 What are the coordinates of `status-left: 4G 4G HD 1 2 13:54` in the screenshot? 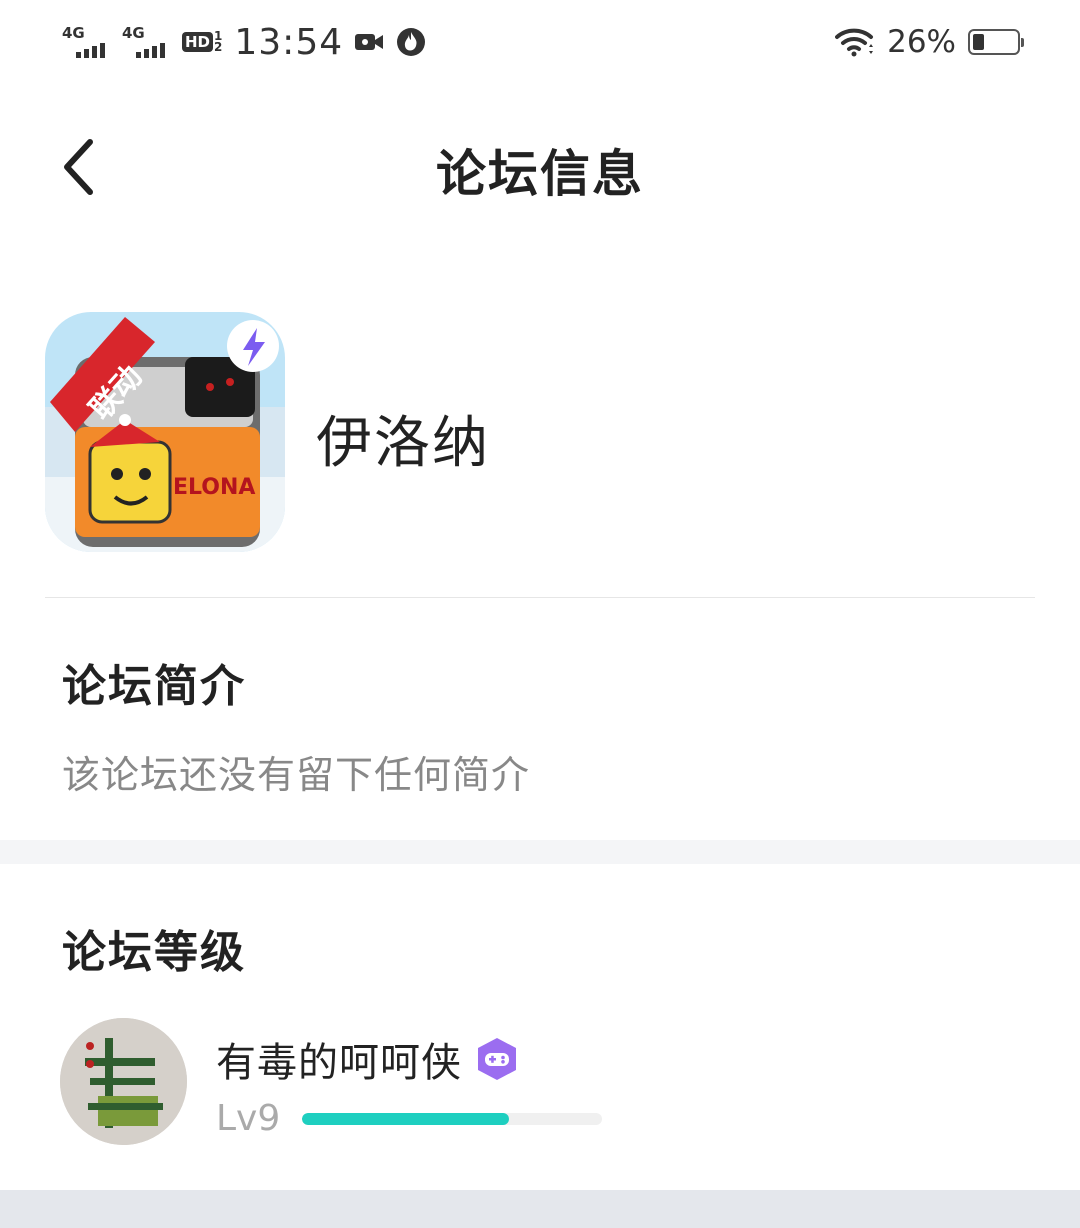 It's located at (244, 42).